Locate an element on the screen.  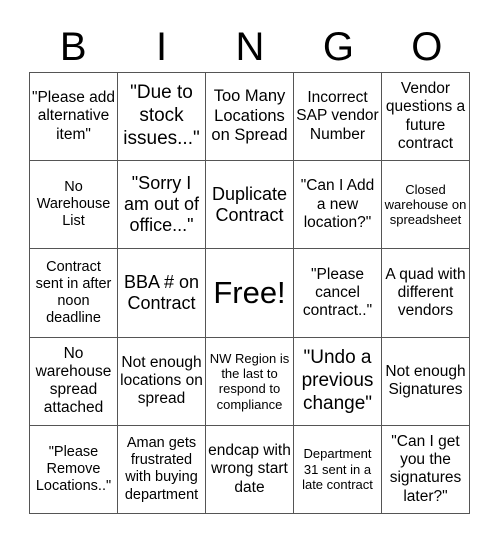
free-space-cell: Free! is located at coordinates (249, 292).